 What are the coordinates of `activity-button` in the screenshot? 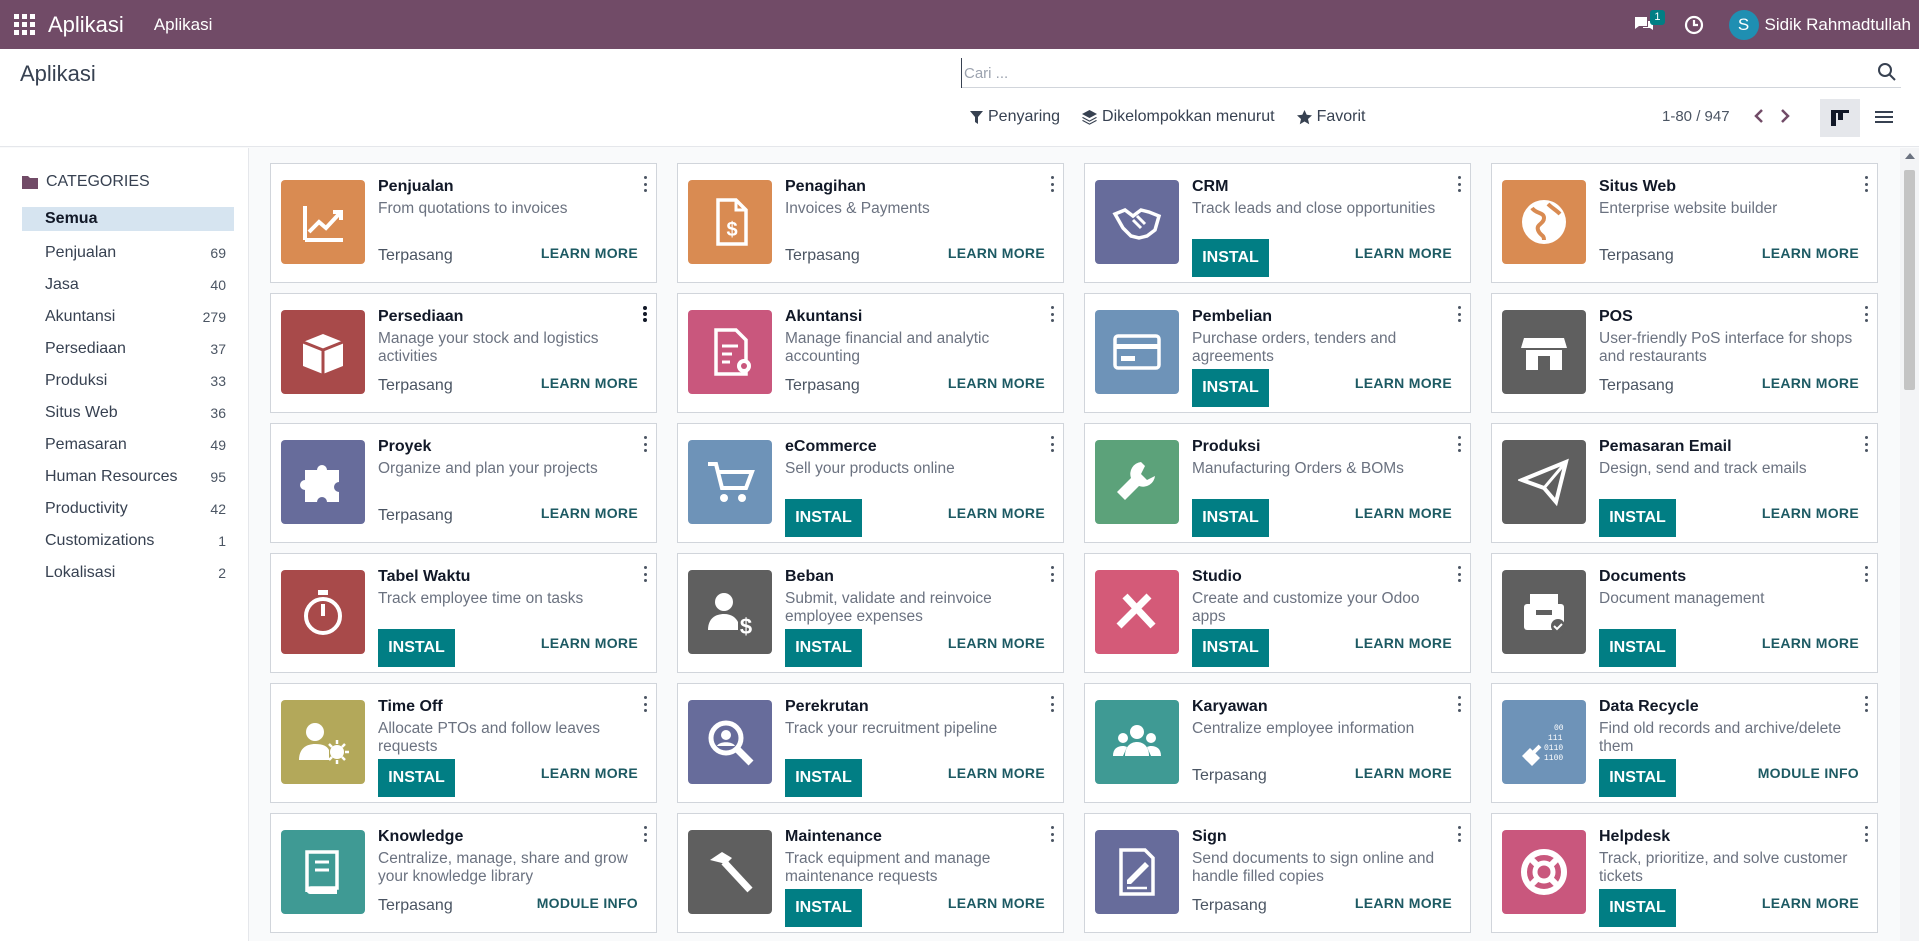 It's located at (1694, 25).